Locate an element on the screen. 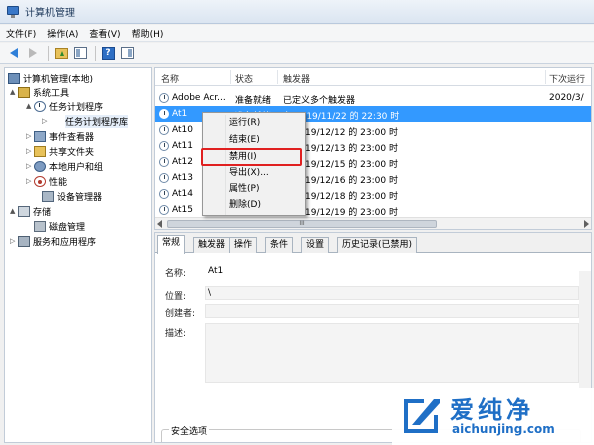  watermark-logo-icon is located at coordinates (422, 416).